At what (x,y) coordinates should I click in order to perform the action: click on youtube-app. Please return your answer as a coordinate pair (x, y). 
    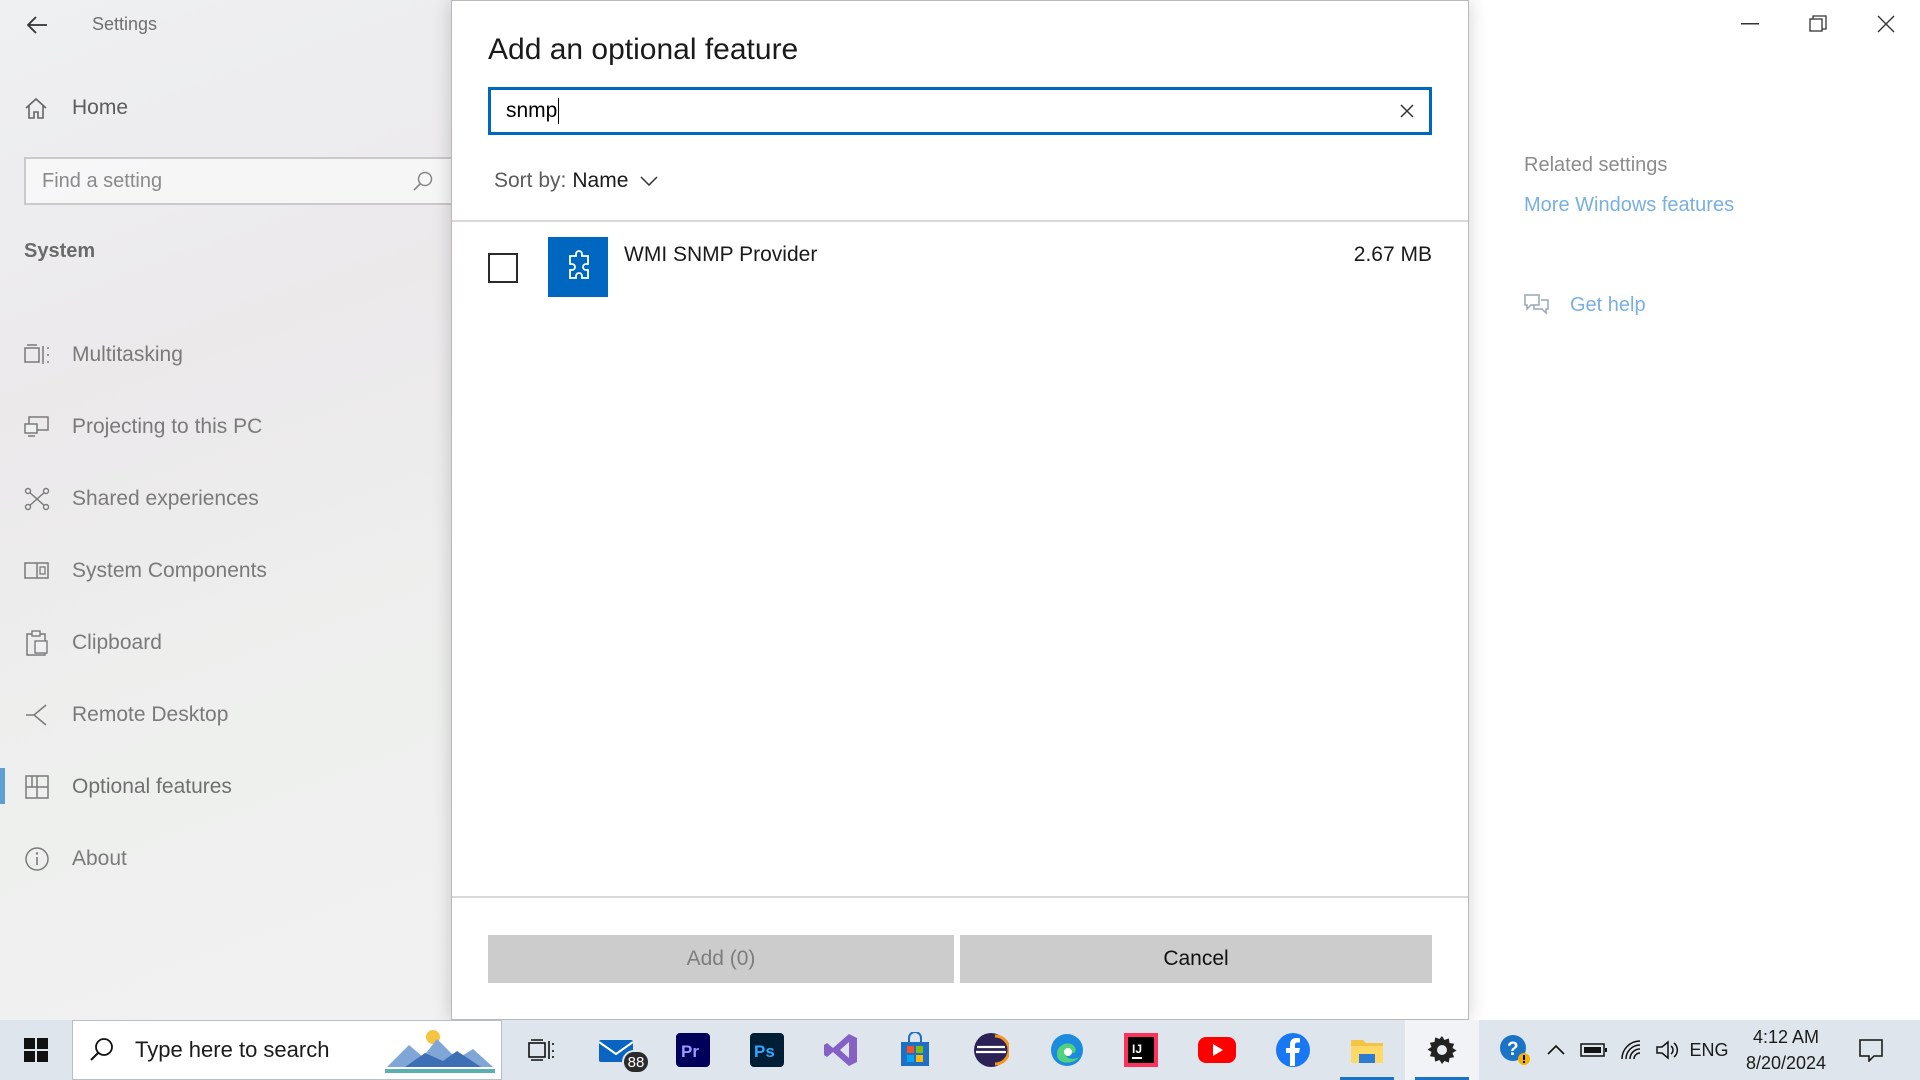
    Looking at the image, I should click on (1217, 1050).